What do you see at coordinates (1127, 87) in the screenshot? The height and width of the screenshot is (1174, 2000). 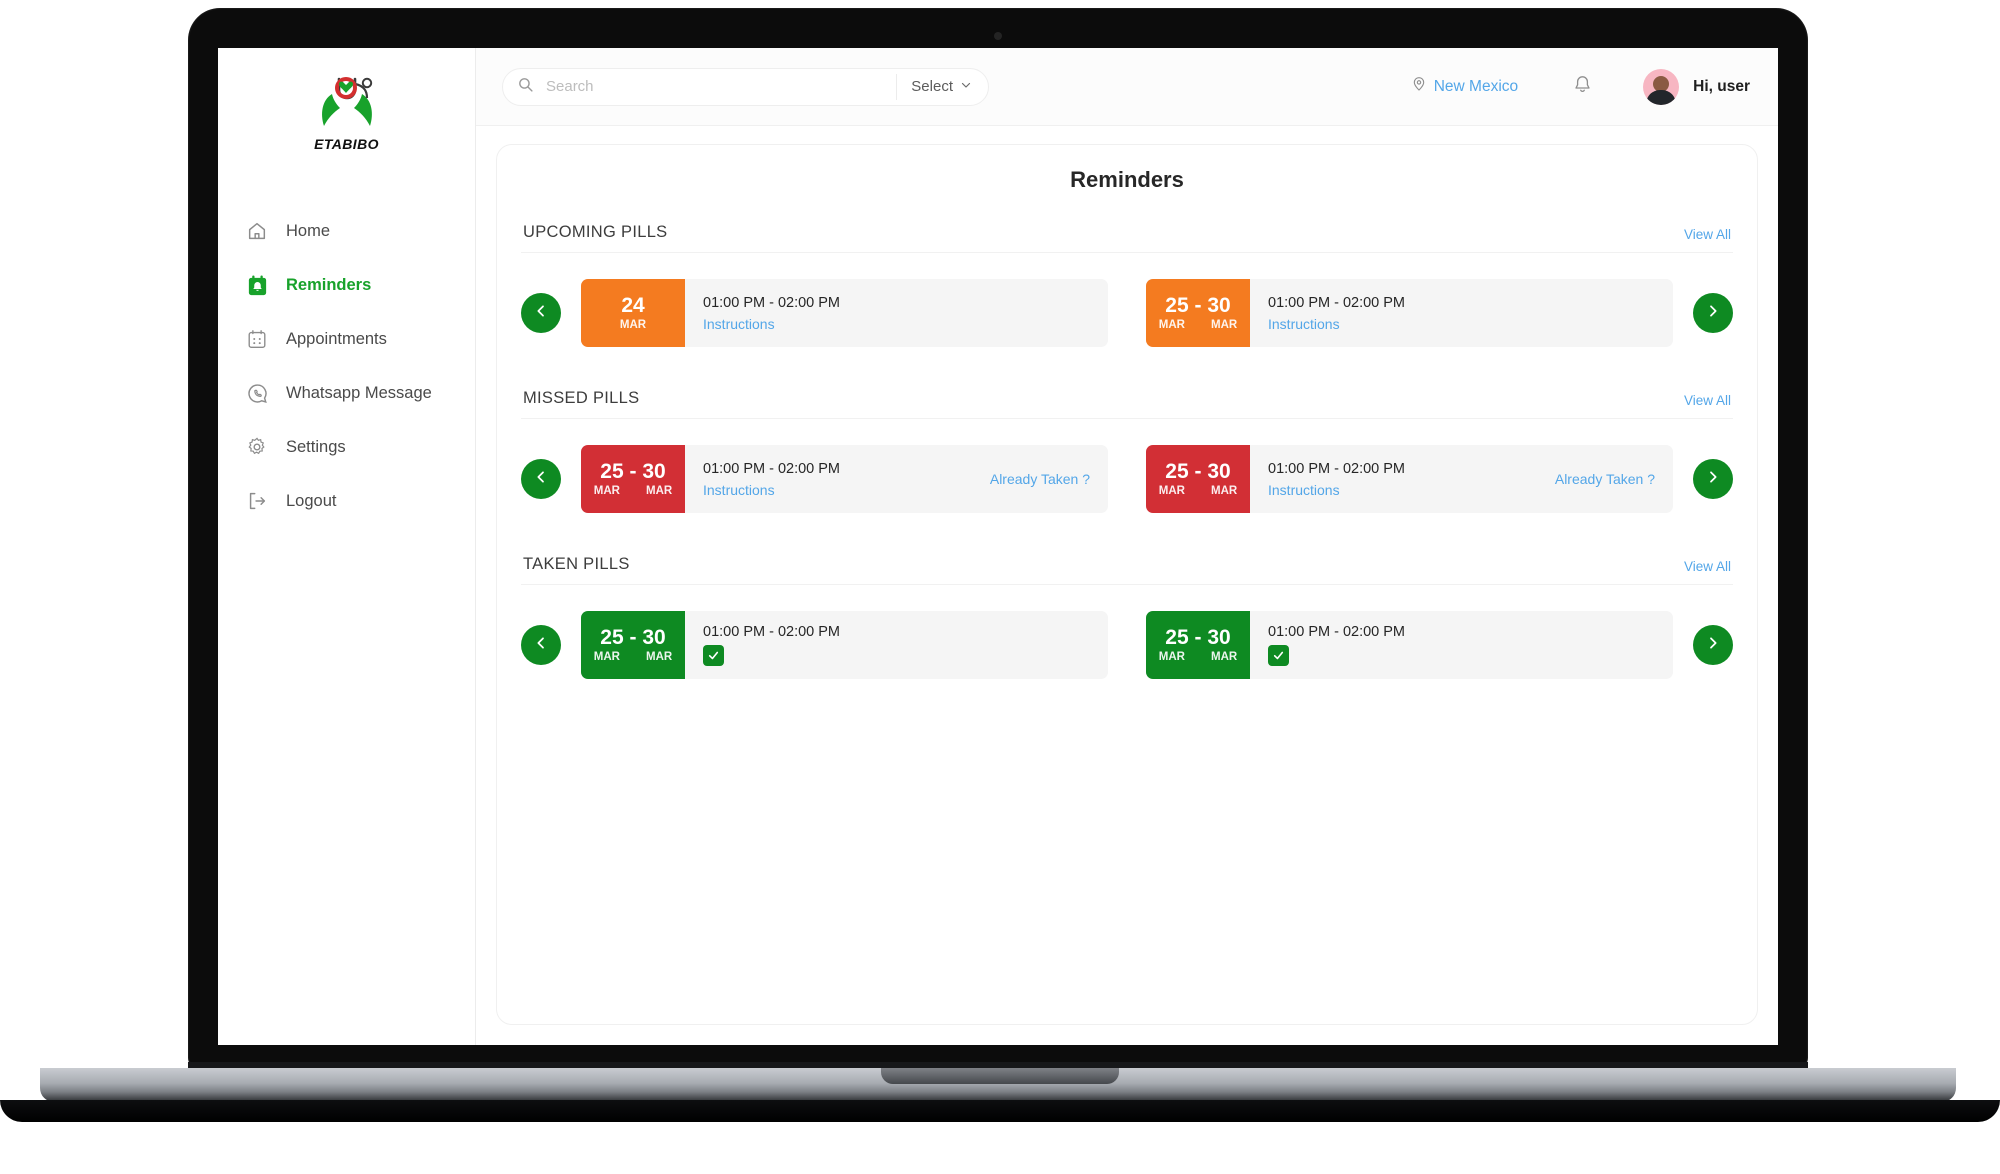 I see `top-bar: Select` at bounding box center [1127, 87].